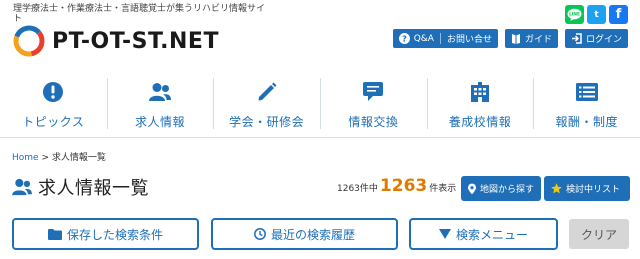  I want to click on nav-fees: 報酬・制度, so click(586, 104).